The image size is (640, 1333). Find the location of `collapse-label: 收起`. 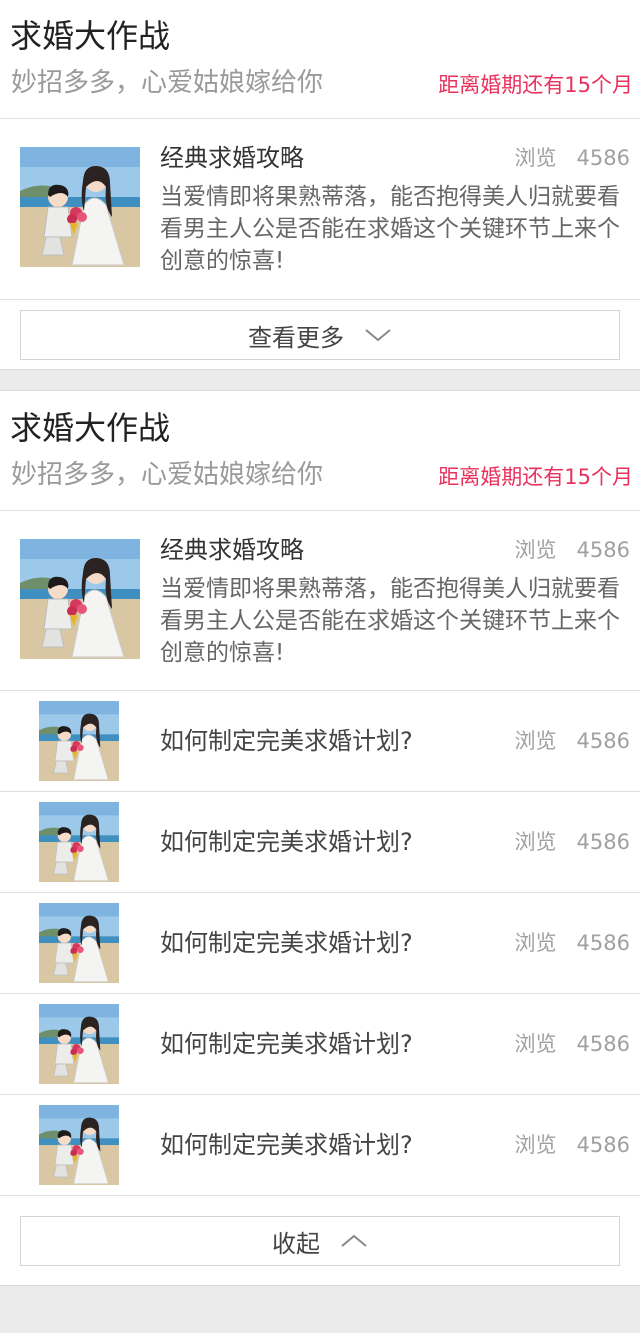

collapse-label: 收起 is located at coordinates (296, 1243).